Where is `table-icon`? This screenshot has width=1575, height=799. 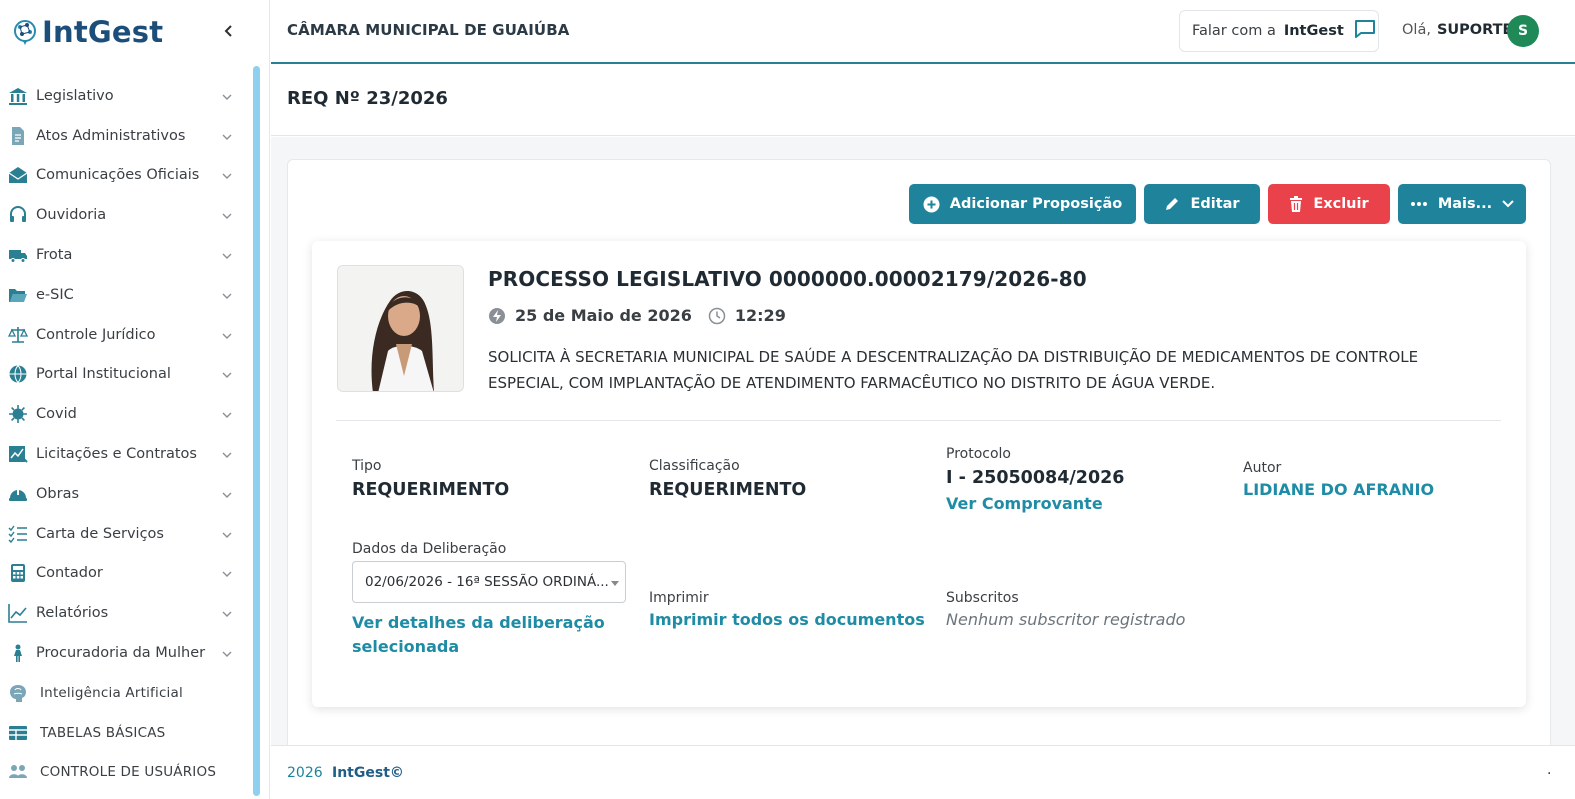 table-icon is located at coordinates (18, 733).